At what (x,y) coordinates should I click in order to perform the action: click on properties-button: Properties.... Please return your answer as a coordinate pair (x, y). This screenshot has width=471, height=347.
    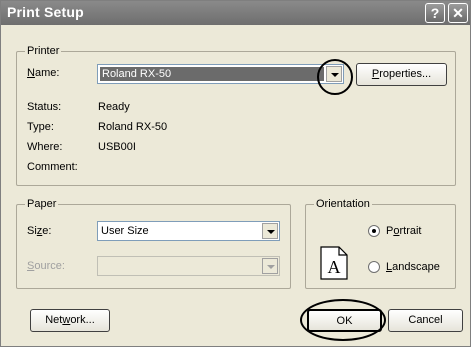
    Looking at the image, I should click on (401, 74).